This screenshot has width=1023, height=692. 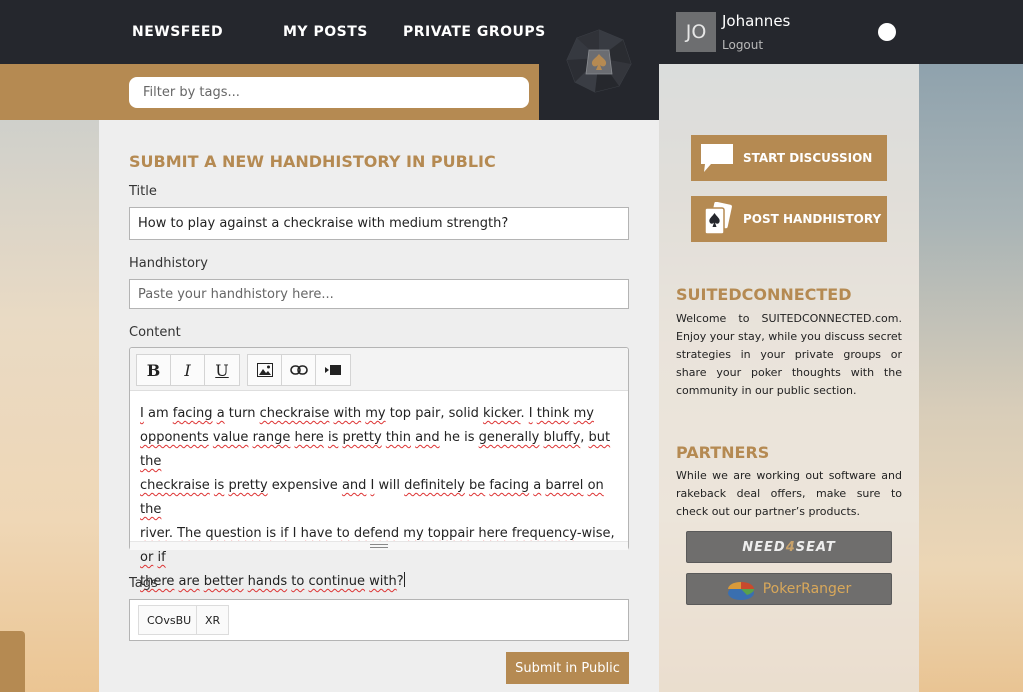 What do you see at coordinates (12, 661) in the screenshot?
I see `side-tab-handle` at bounding box center [12, 661].